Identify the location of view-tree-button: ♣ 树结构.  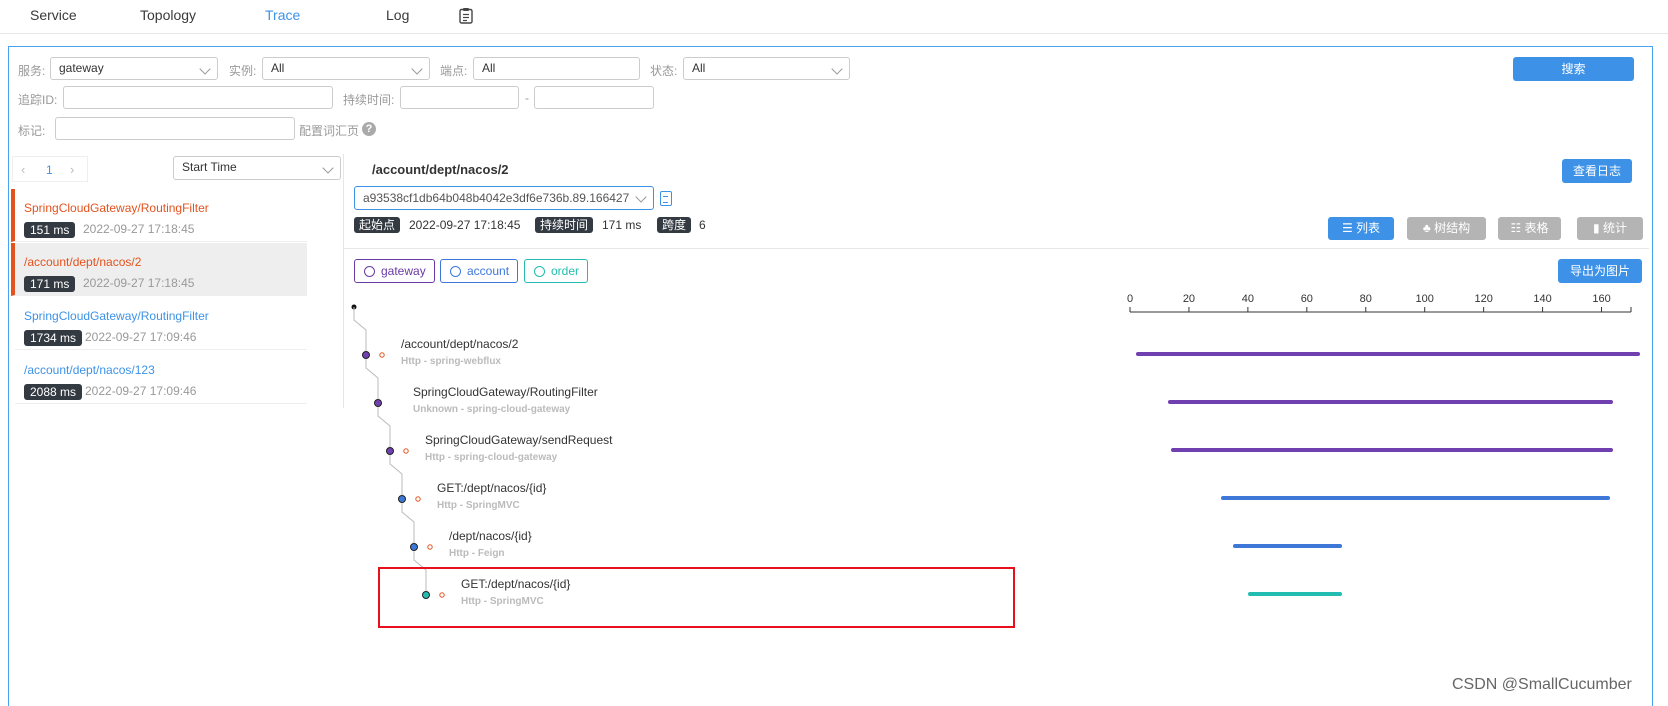
(1446, 228).